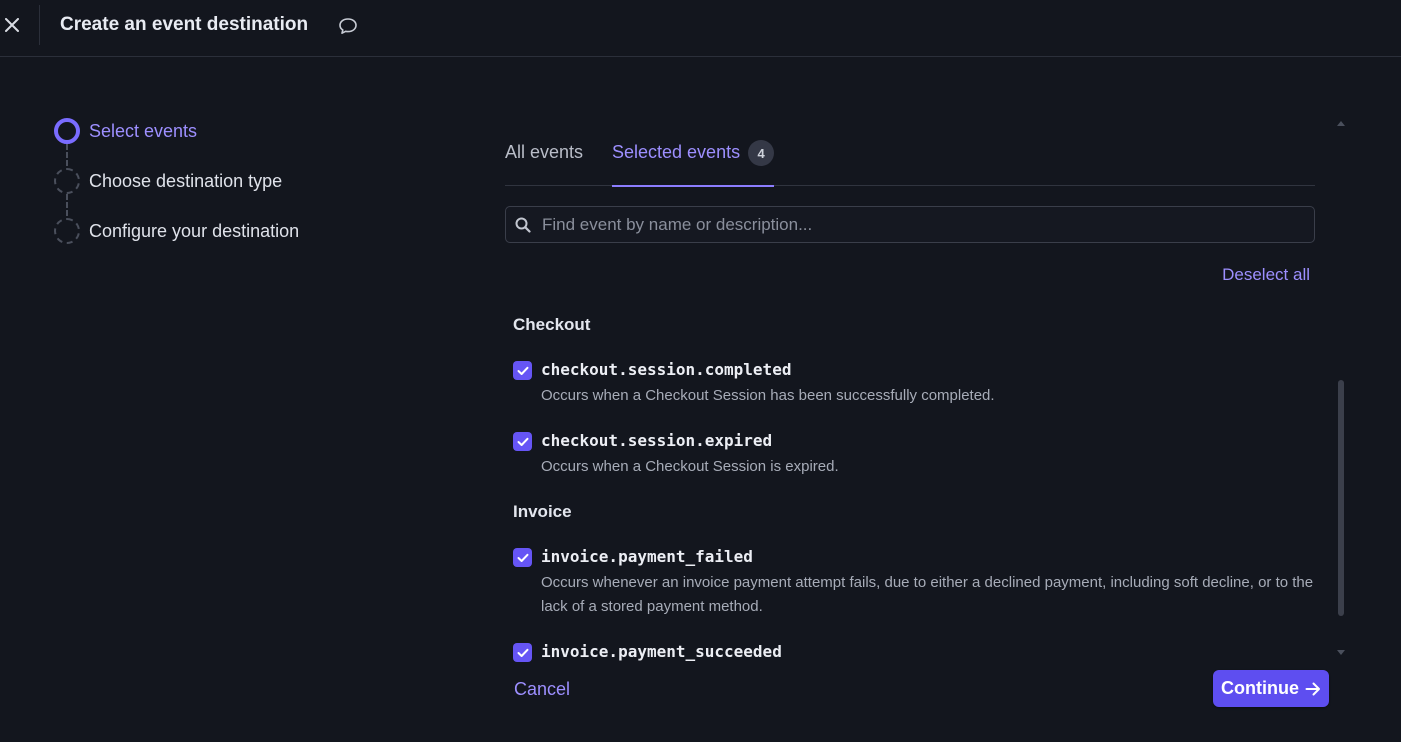 The width and height of the screenshot is (1401, 742). I want to click on event-name: invoice.payment_failed, so click(647, 556).